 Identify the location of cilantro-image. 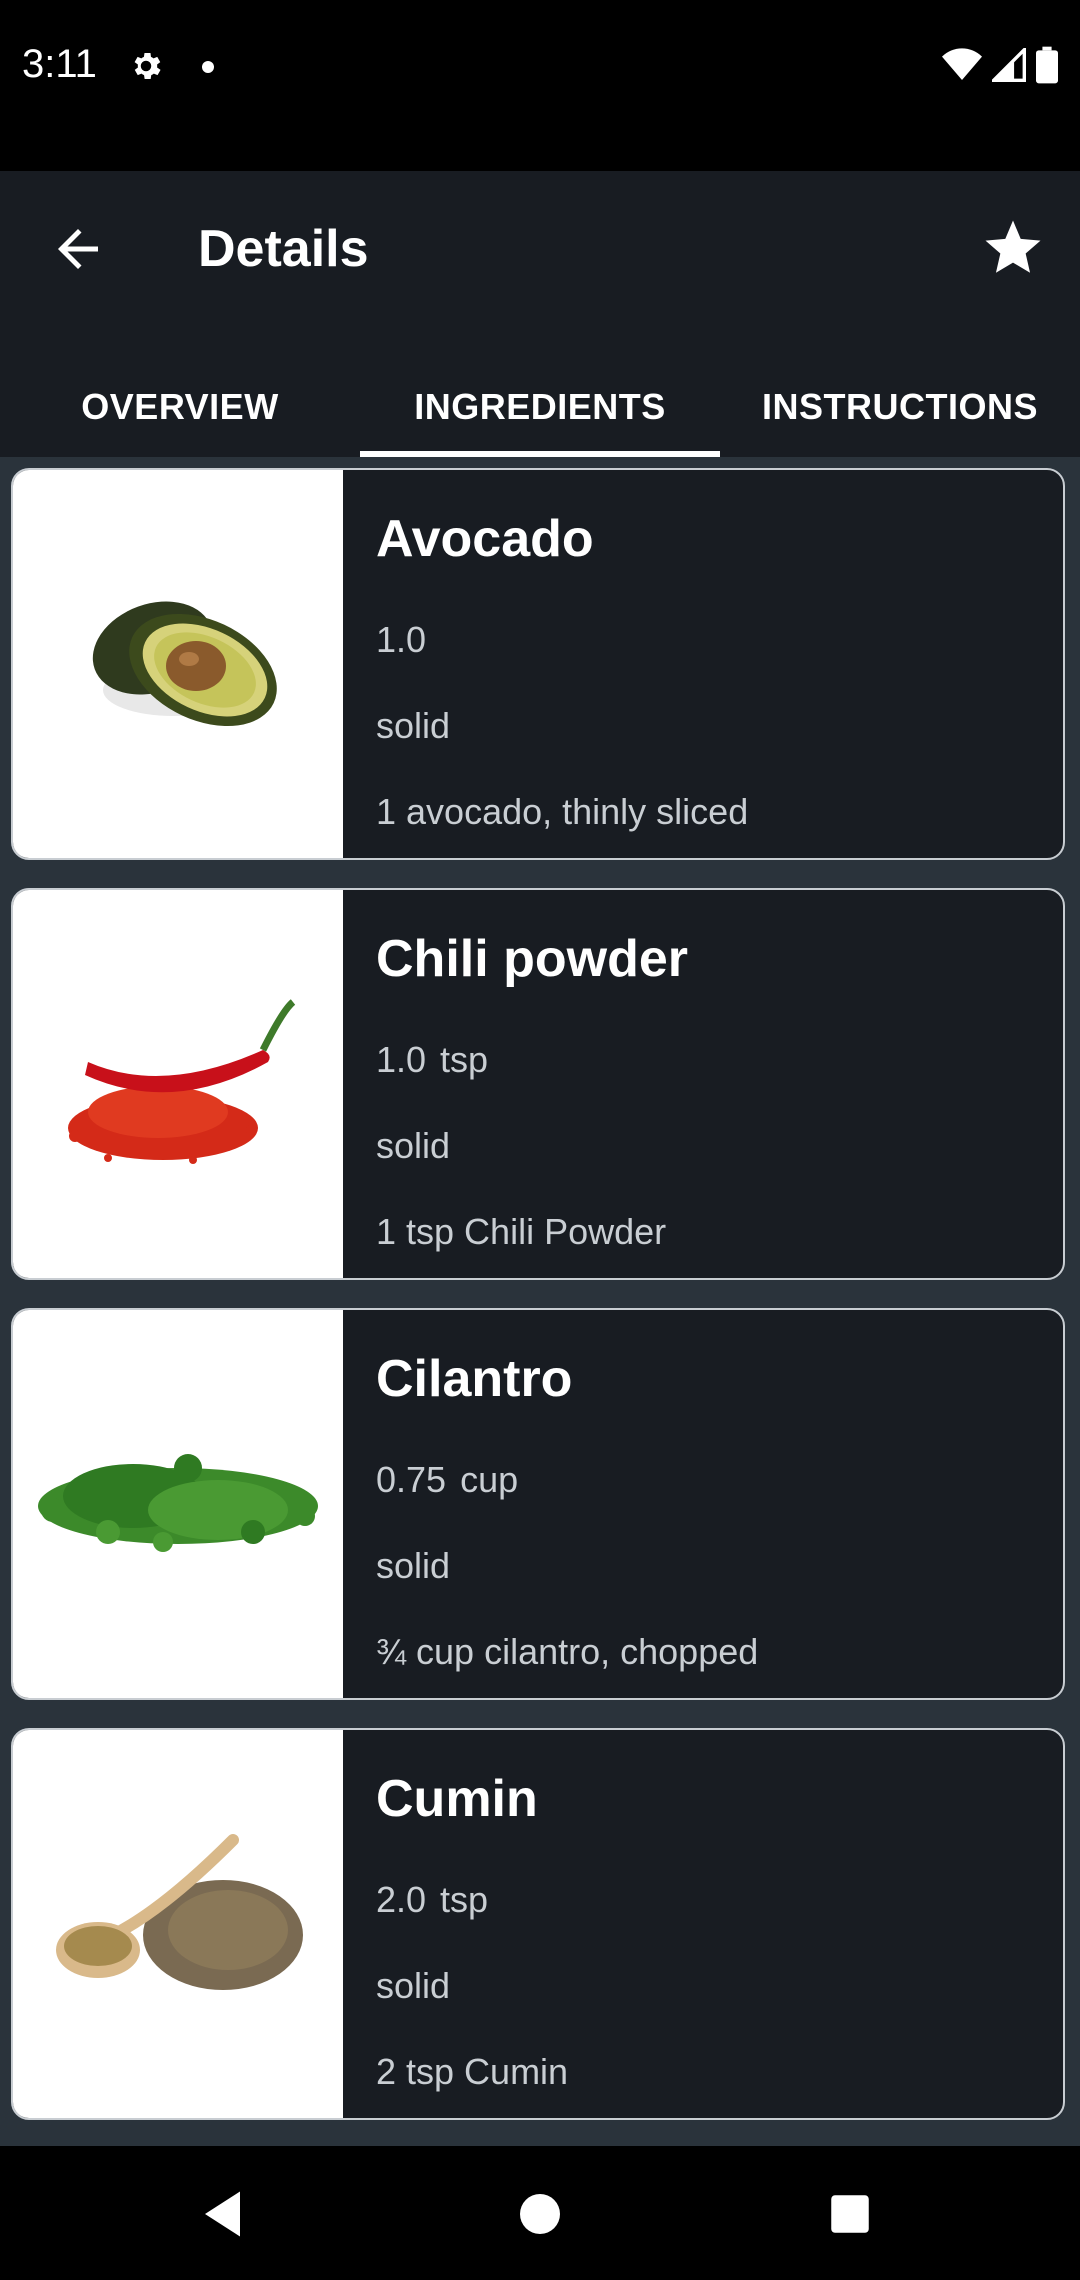
(178, 1504).